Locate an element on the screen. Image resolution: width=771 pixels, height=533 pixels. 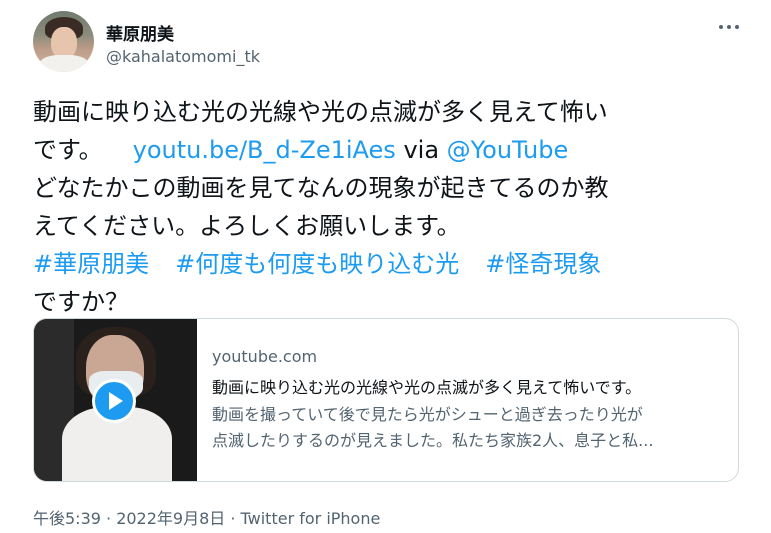
tweet-line: えてください。よろしくお願いします。 is located at coordinates (247, 226).